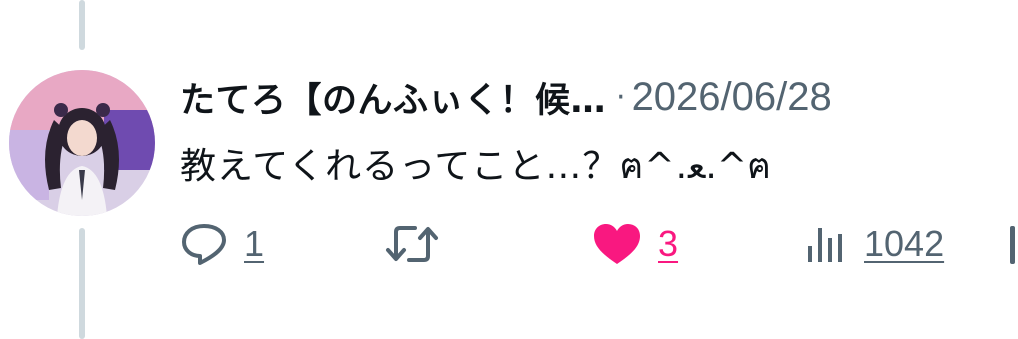  I want to click on reply-button: 1, so click(222, 244).